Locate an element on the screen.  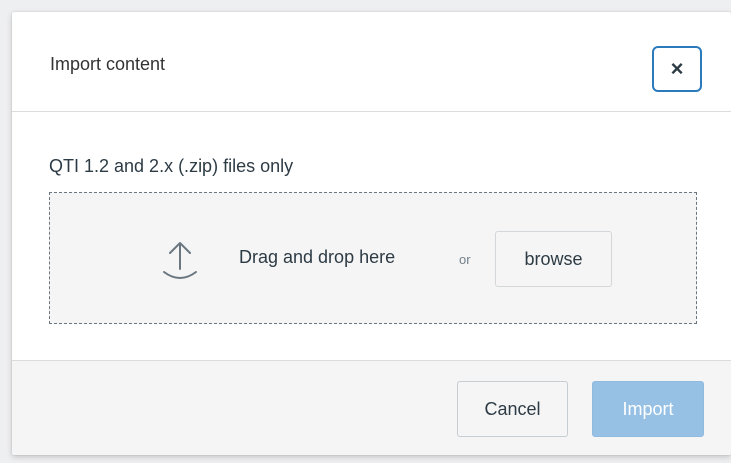
file-type-note: QTI 1.2 and 2.x (.zip) files only is located at coordinates (171, 166).